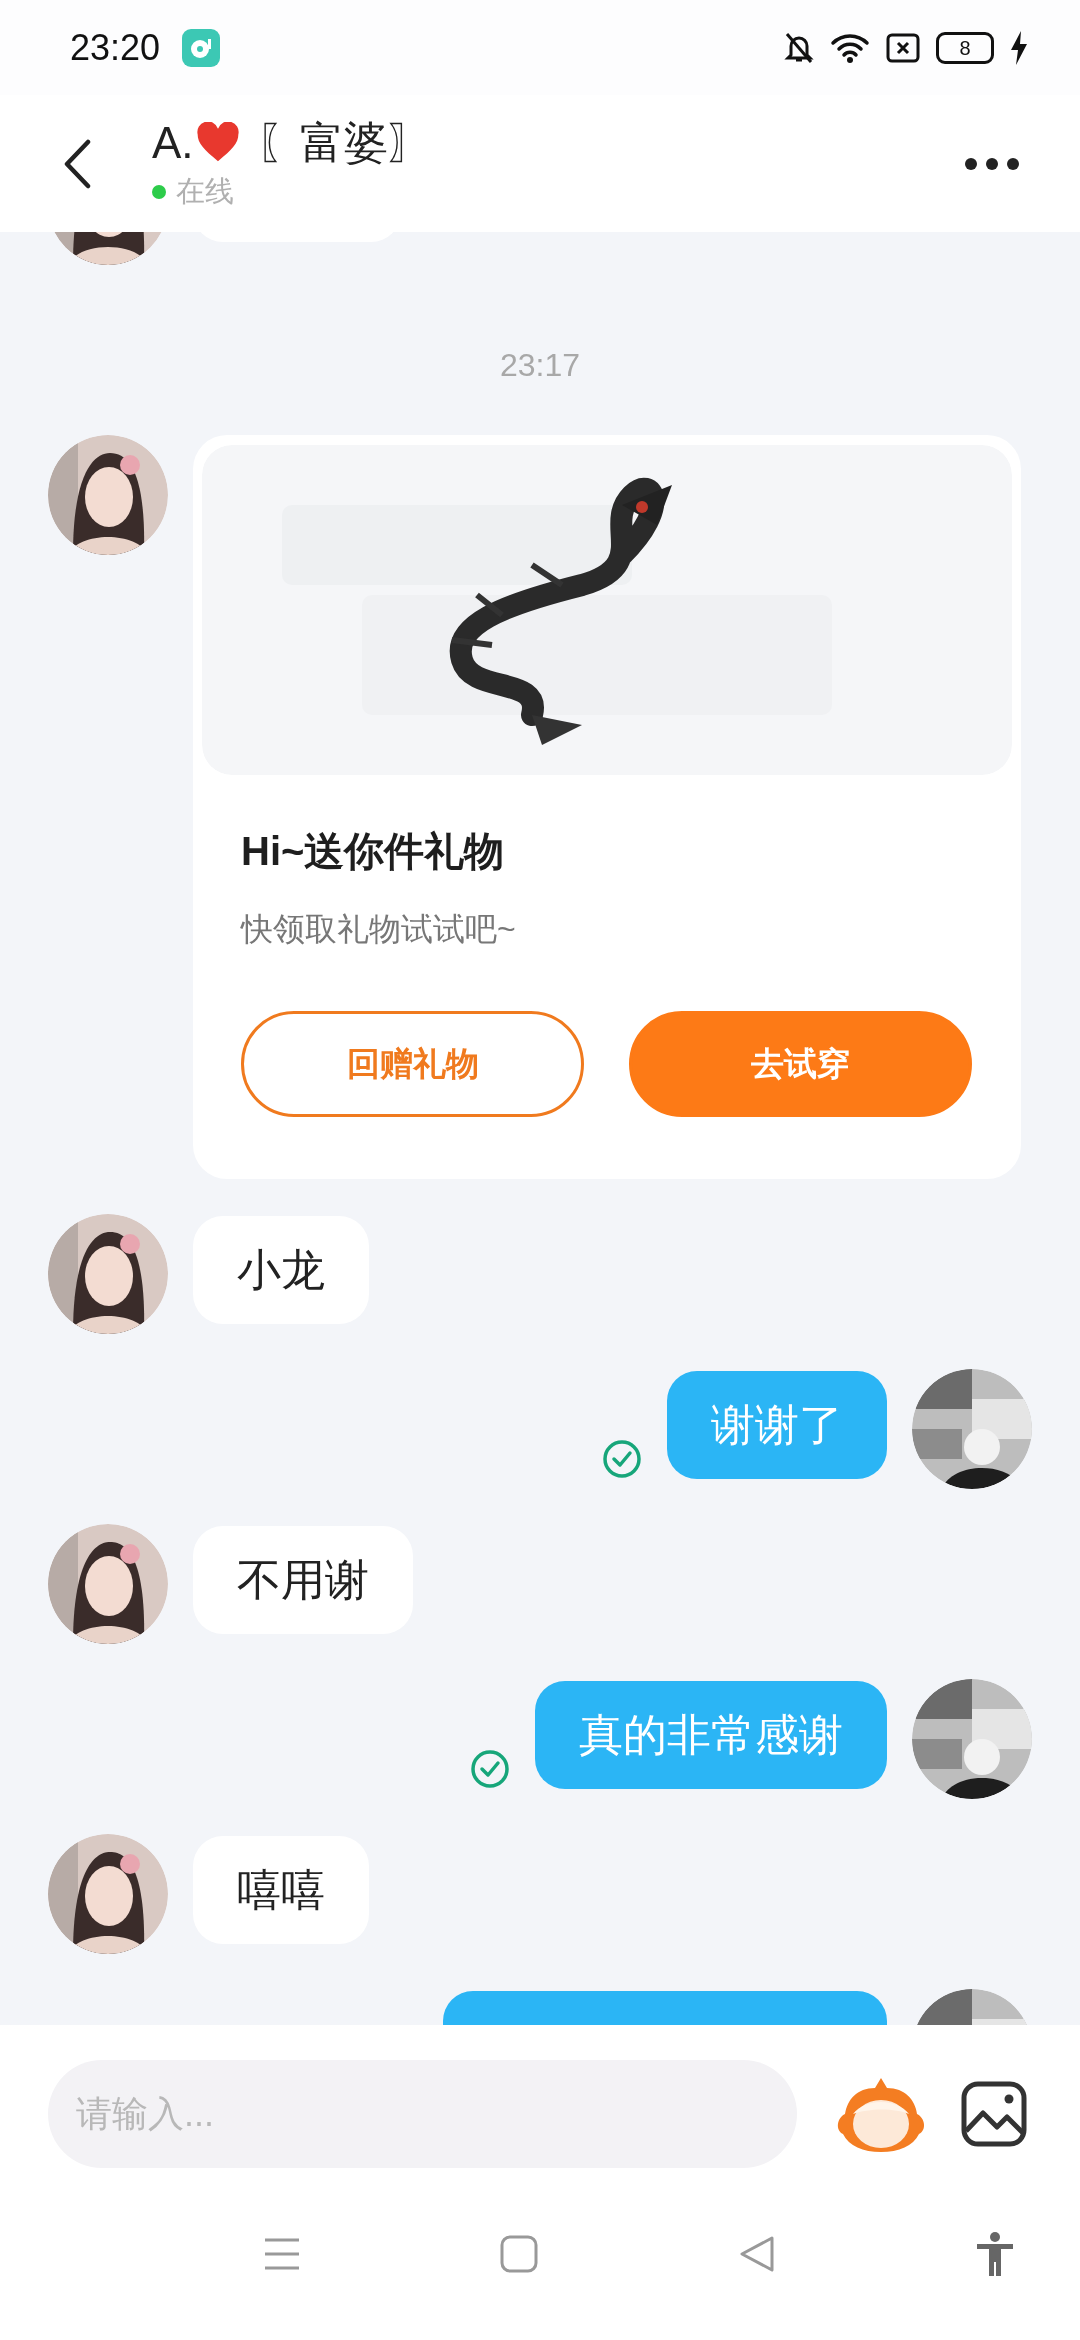  What do you see at coordinates (711, 1735) in the screenshot?
I see `message-bubble: 真的非常感谢` at bounding box center [711, 1735].